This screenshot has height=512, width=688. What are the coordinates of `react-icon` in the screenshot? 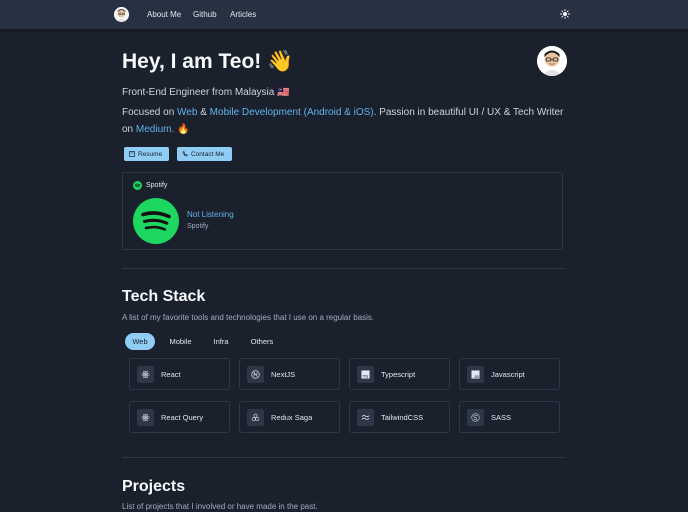 It's located at (145, 374).